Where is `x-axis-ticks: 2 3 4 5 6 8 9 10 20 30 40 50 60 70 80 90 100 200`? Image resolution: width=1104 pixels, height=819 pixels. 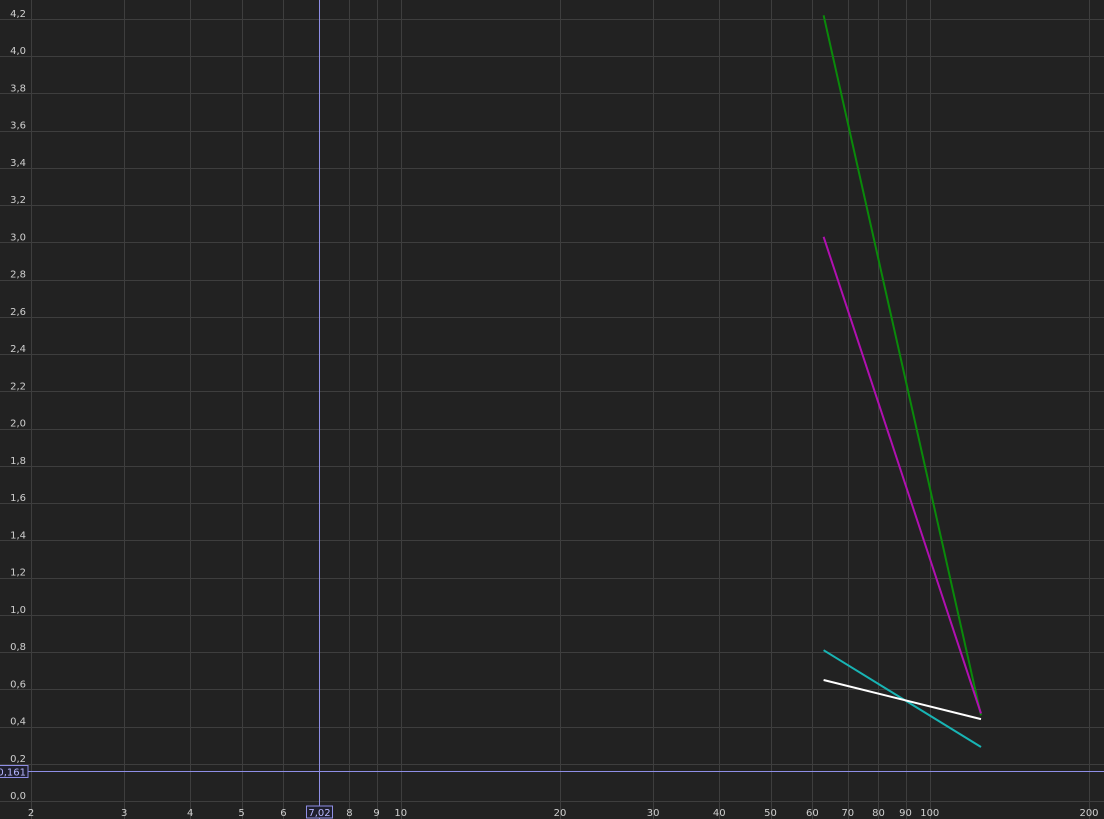 x-axis-ticks: 2 3 4 5 6 8 9 10 20 30 40 50 60 70 80 90 100 200 is located at coordinates (563, 813).